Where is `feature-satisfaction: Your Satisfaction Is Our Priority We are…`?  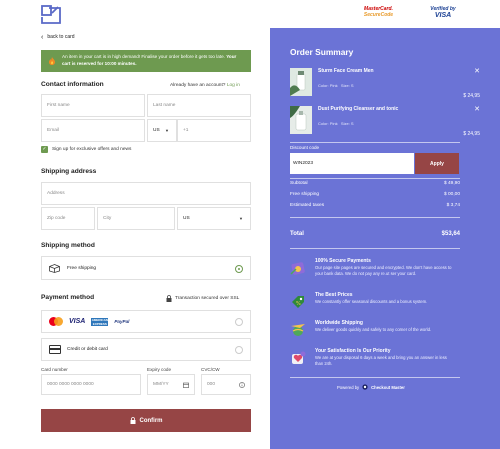
feature-satisfaction: Your Satisfaction Is Our Priority We are… is located at coordinates (375, 360).